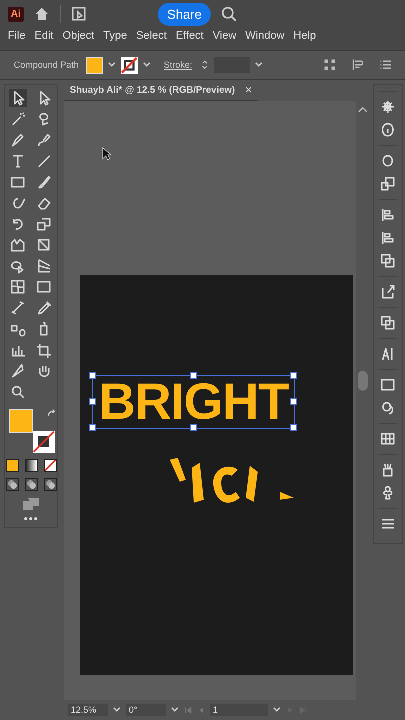 The height and width of the screenshot is (720, 405). What do you see at coordinates (190, 38) in the screenshot?
I see `menu-item: Effect` at bounding box center [190, 38].